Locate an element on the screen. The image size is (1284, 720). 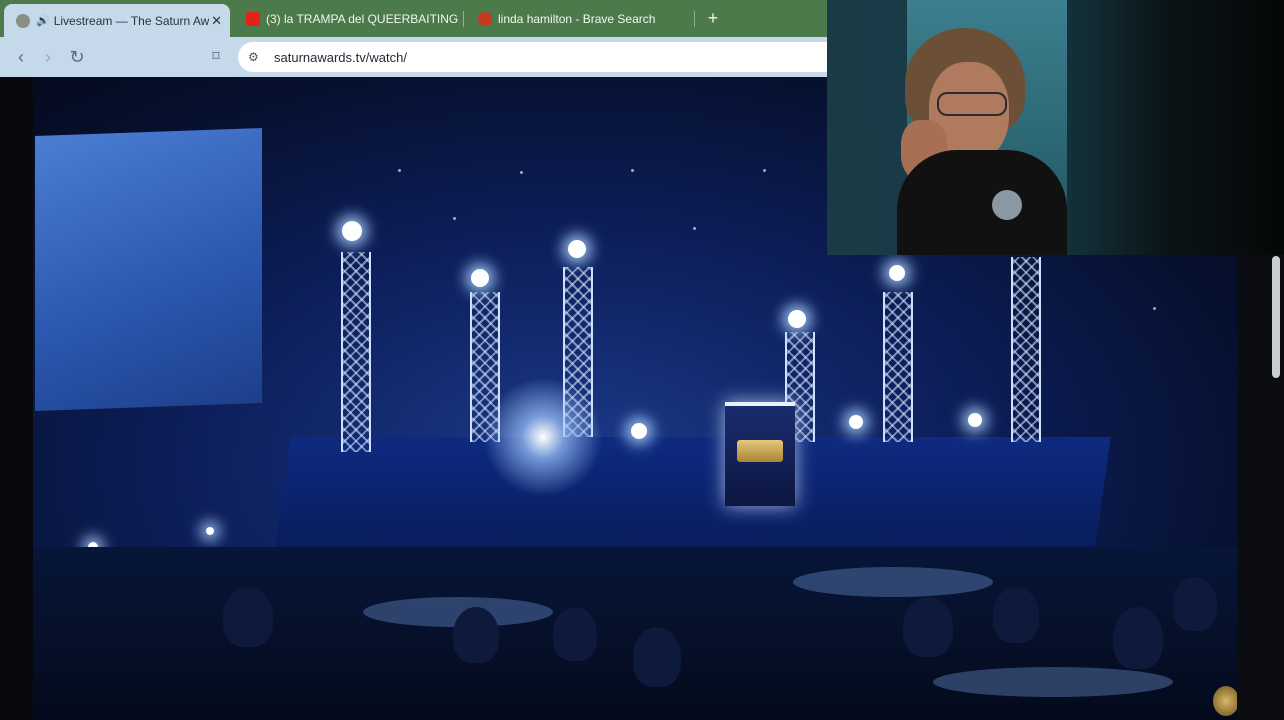
glasses is located at coordinates (972, 104).